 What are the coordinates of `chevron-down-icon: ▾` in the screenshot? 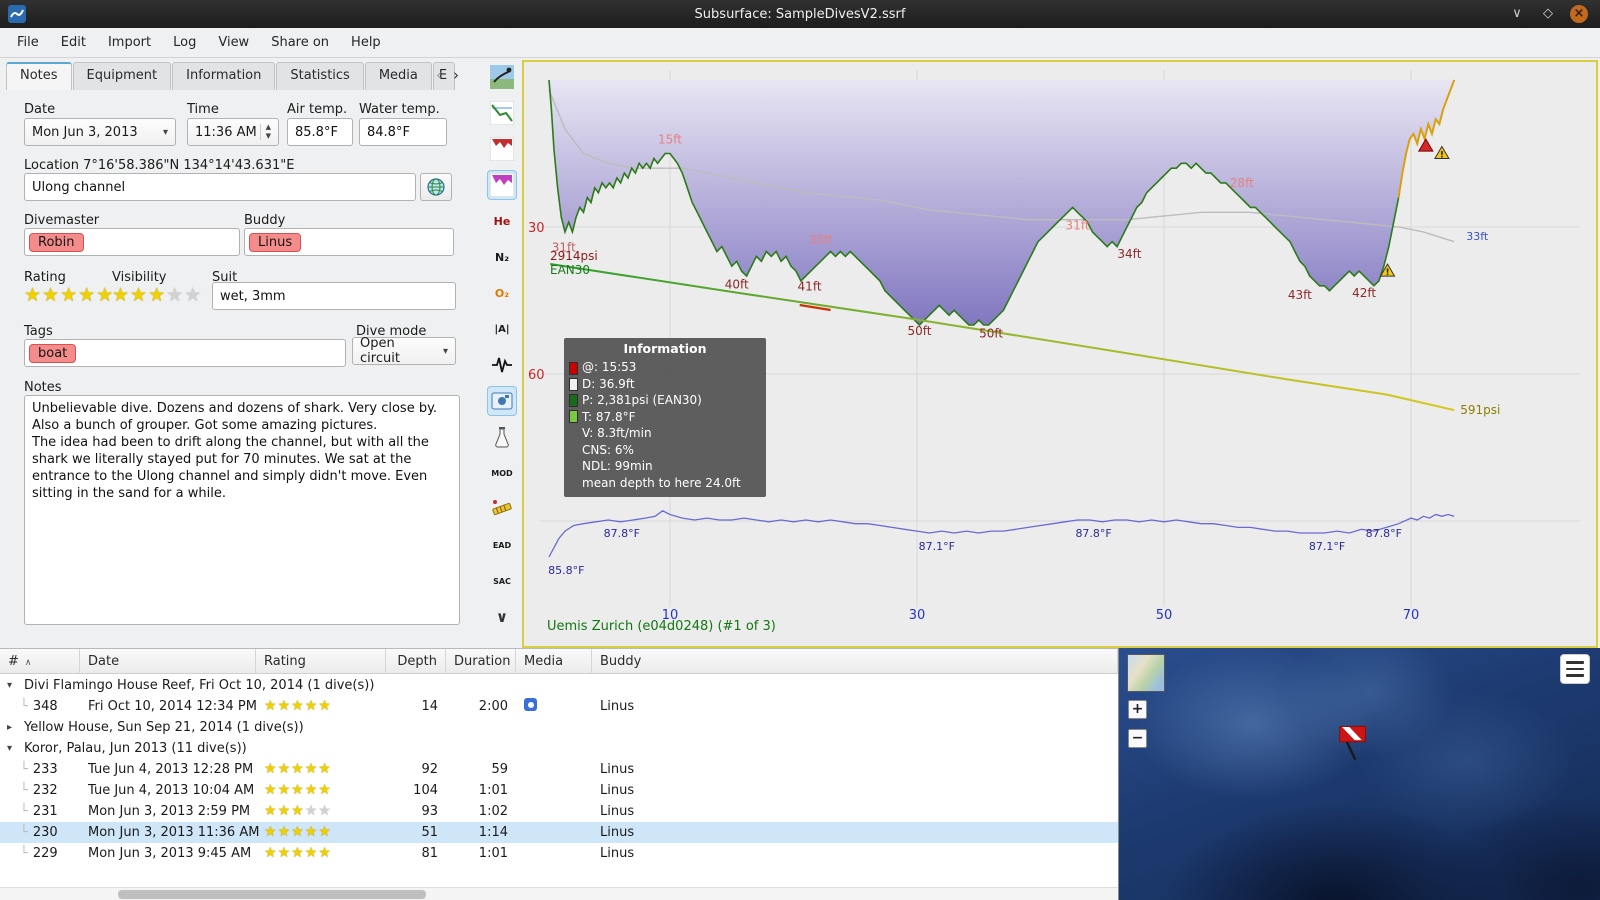 It's located at (445, 351).